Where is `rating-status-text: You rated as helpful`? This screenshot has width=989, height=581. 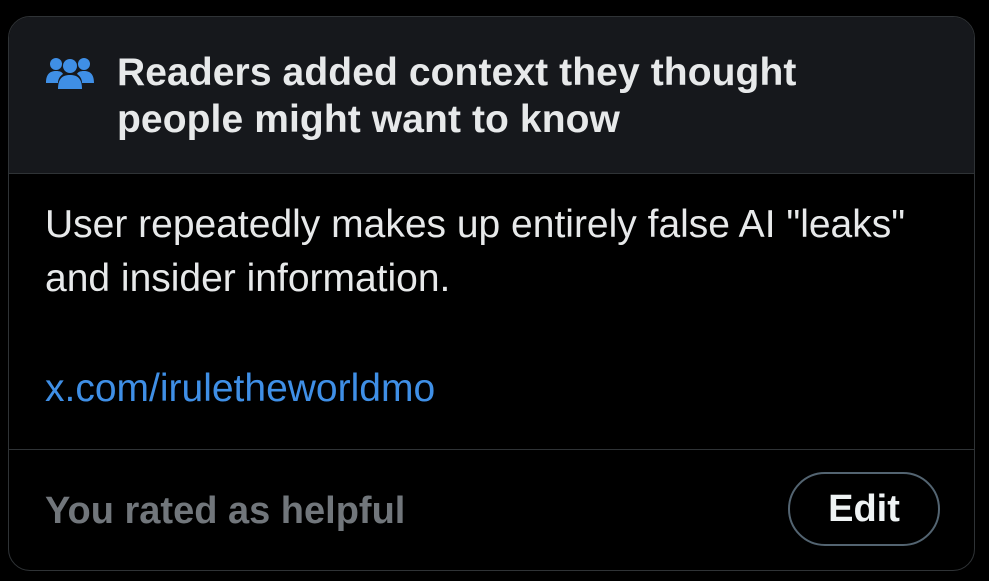 rating-status-text: You rated as helpful is located at coordinates (225, 511).